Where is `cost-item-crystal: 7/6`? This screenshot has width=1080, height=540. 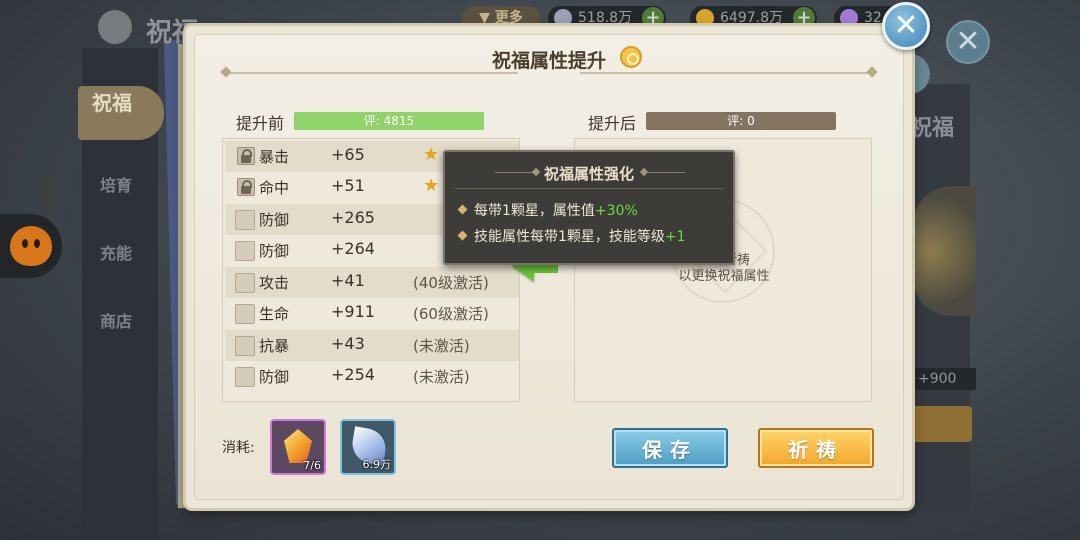
cost-item-crystal: 7/6 is located at coordinates (298, 447).